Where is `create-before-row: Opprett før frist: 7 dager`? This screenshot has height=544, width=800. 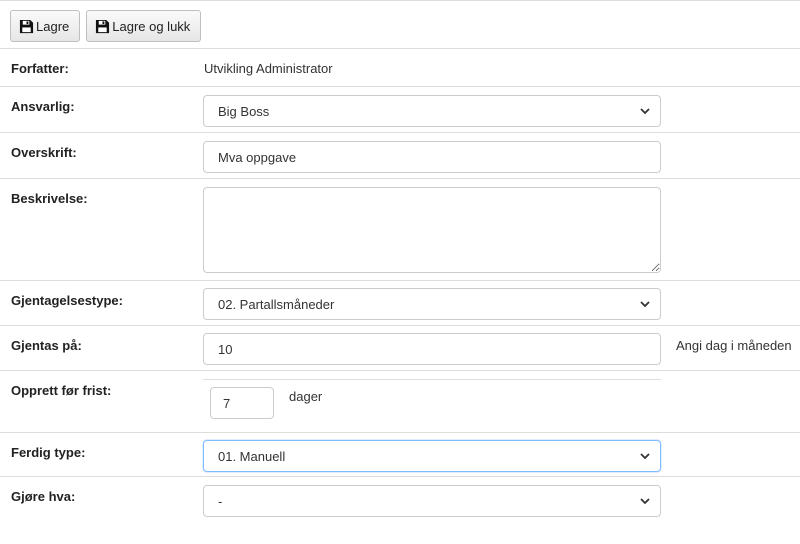 create-before-row: Opprett før frist: 7 dager is located at coordinates (400, 401).